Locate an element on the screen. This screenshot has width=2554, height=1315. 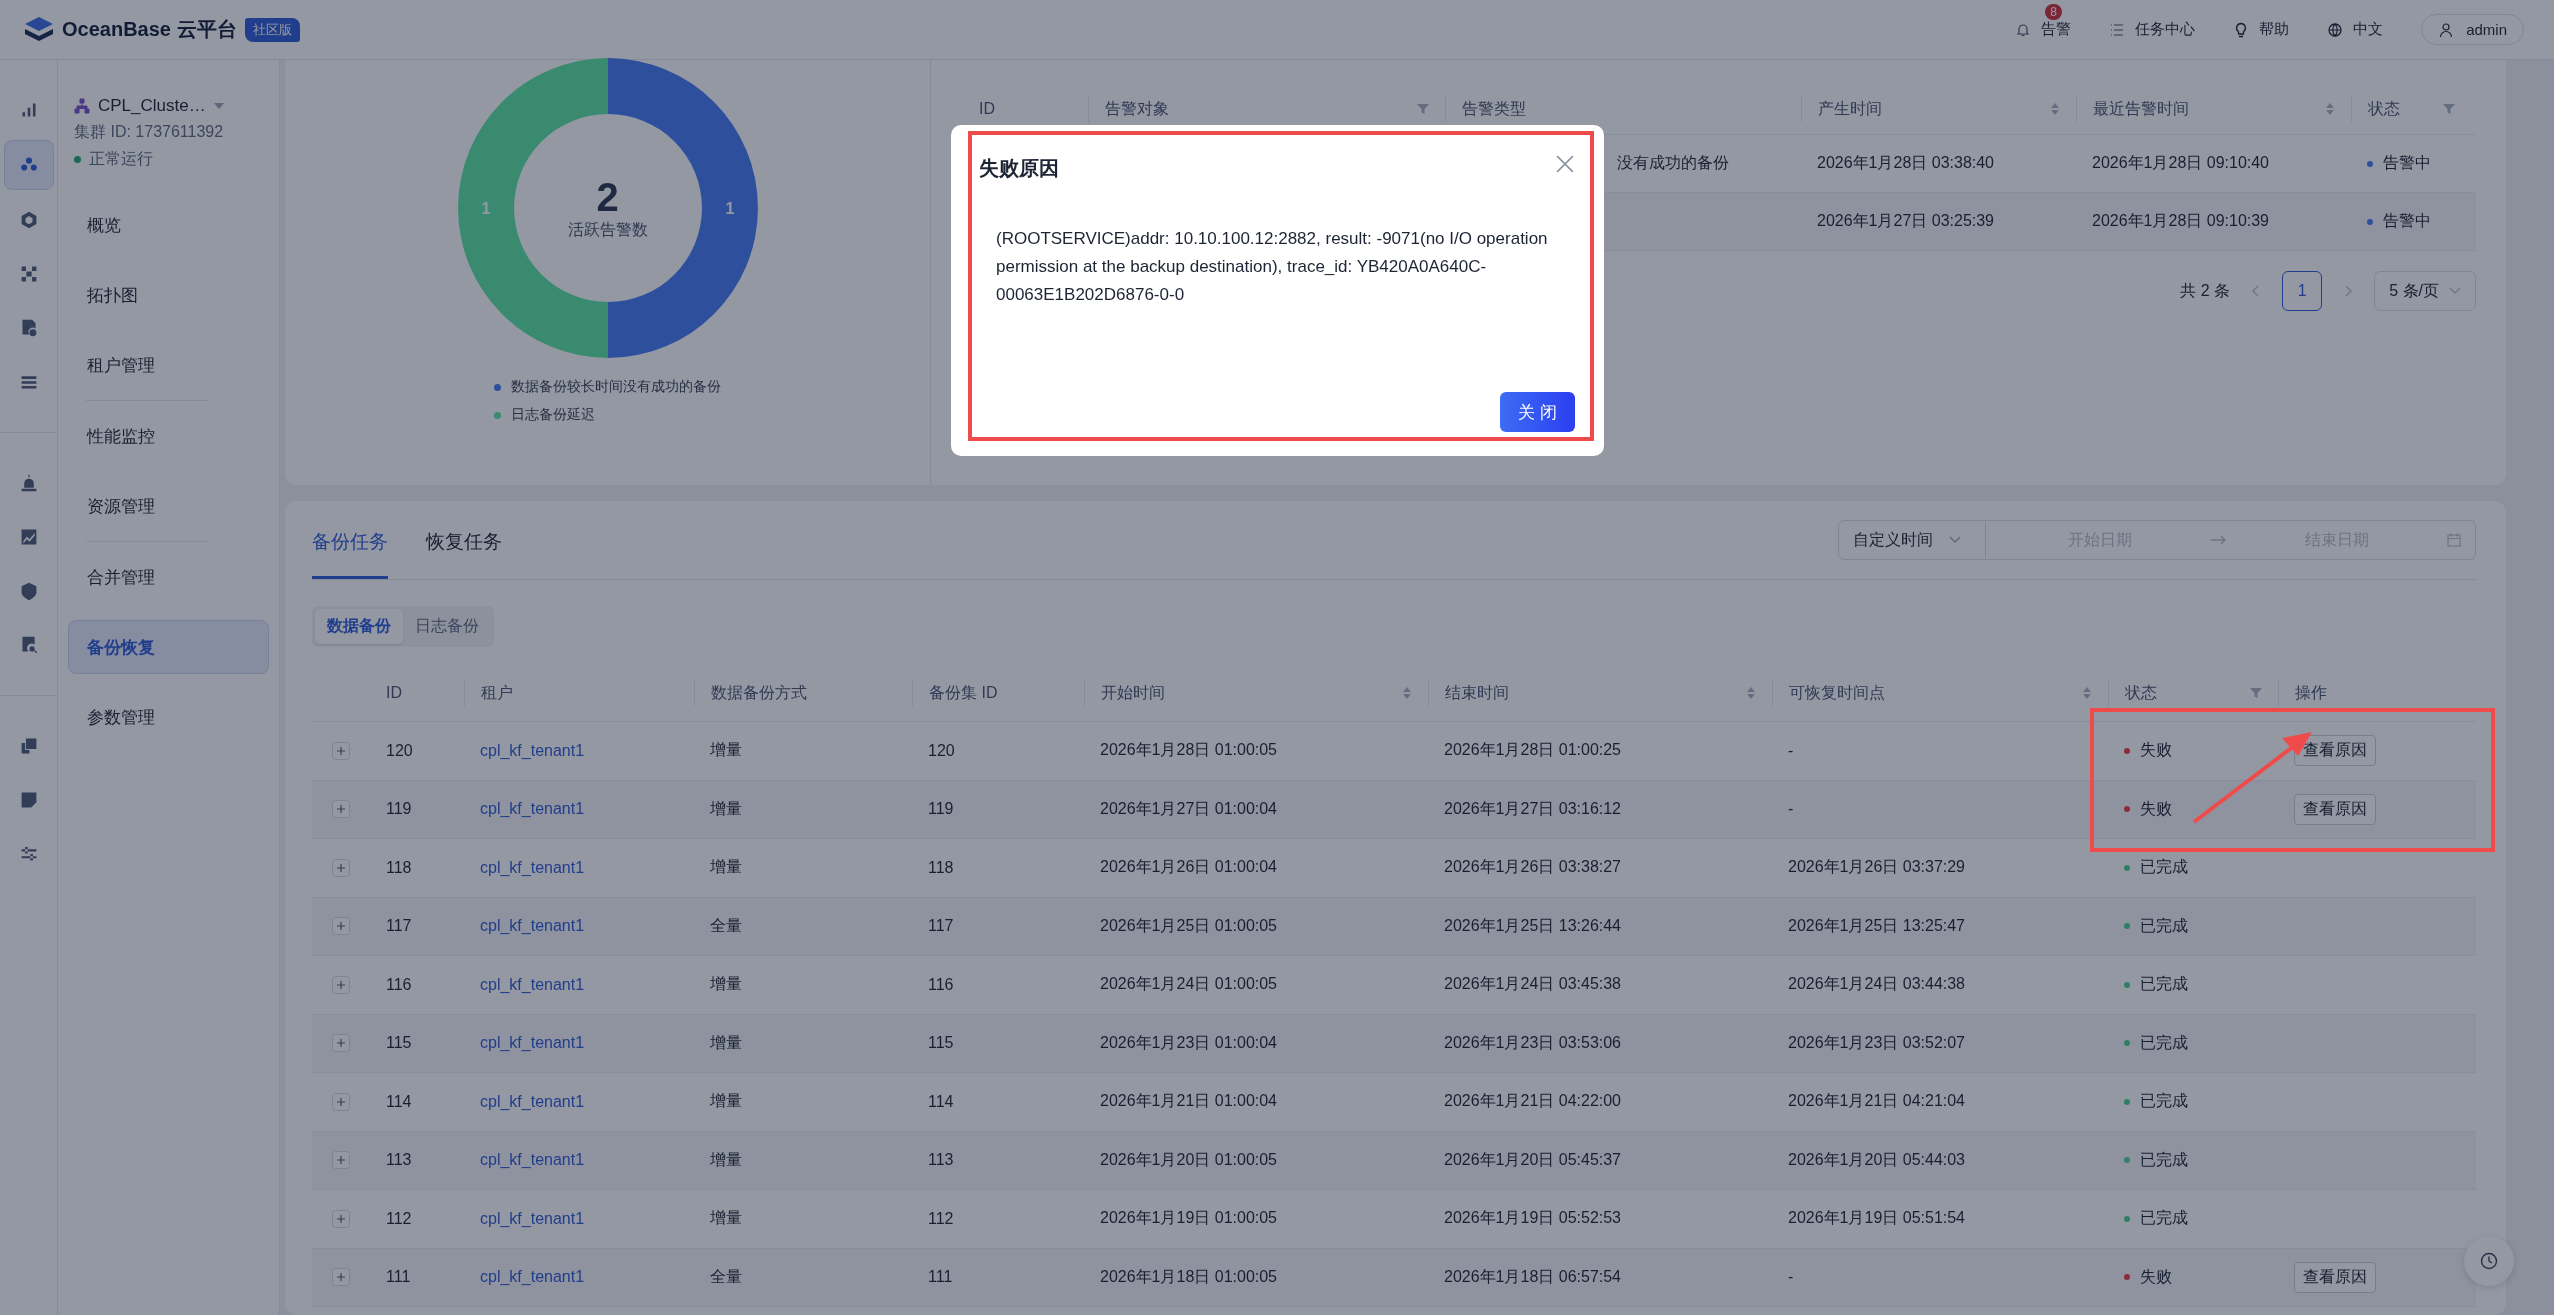
status-text: 失败 is located at coordinates (2156, 750).